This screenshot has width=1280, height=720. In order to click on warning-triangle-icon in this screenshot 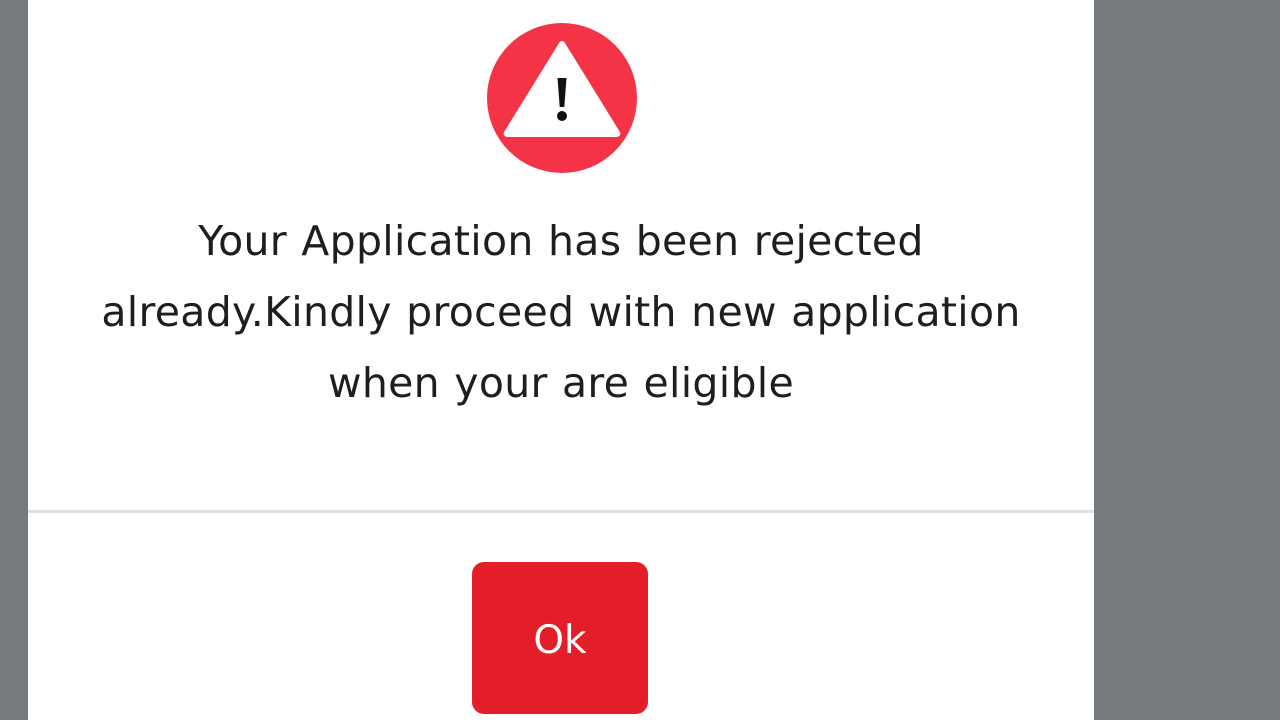, I will do `click(562, 98)`.